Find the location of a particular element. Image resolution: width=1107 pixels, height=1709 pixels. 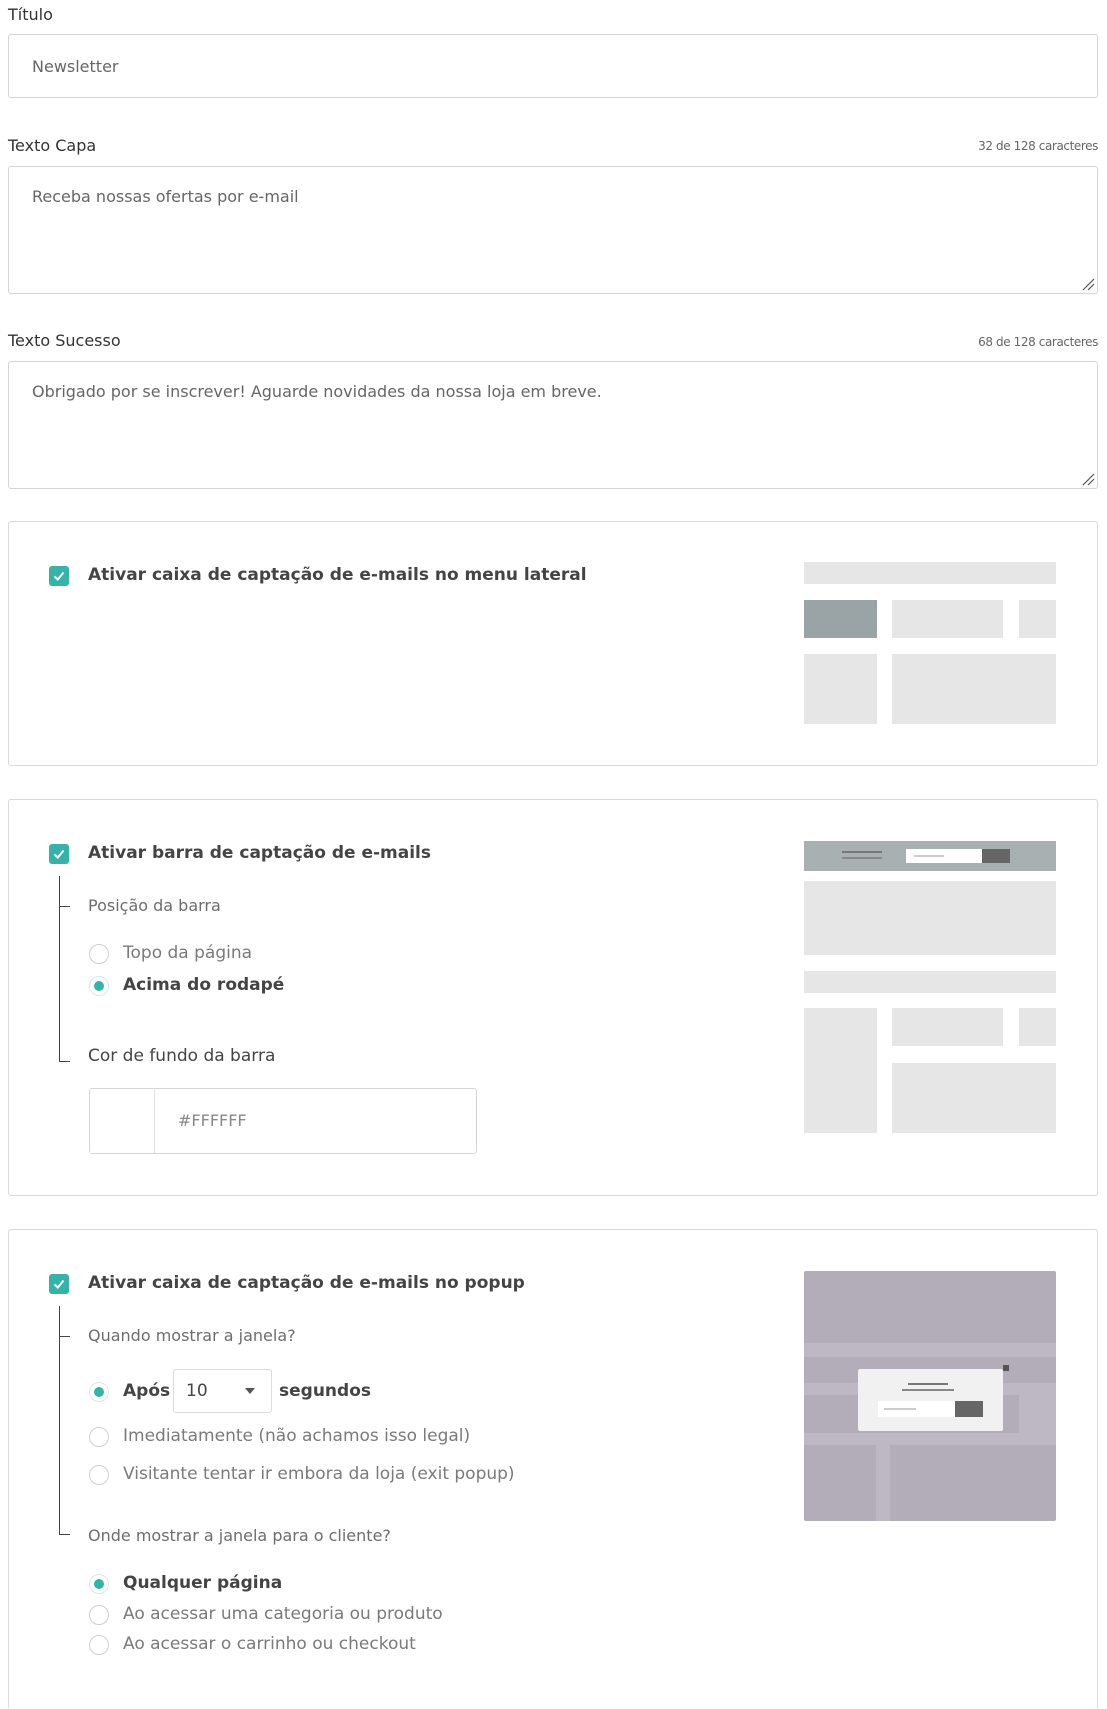

titulo-label: Título is located at coordinates (30, 14).